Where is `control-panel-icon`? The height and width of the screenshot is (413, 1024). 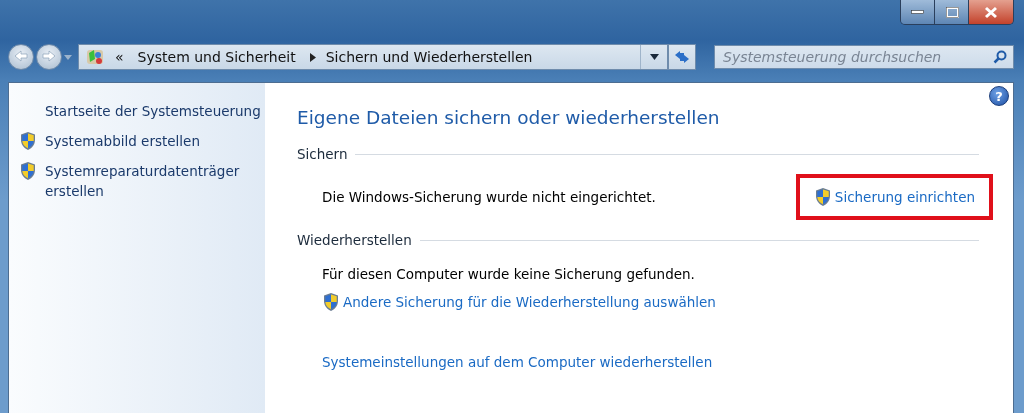
control-panel-icon is located at coordinates (95, 57).